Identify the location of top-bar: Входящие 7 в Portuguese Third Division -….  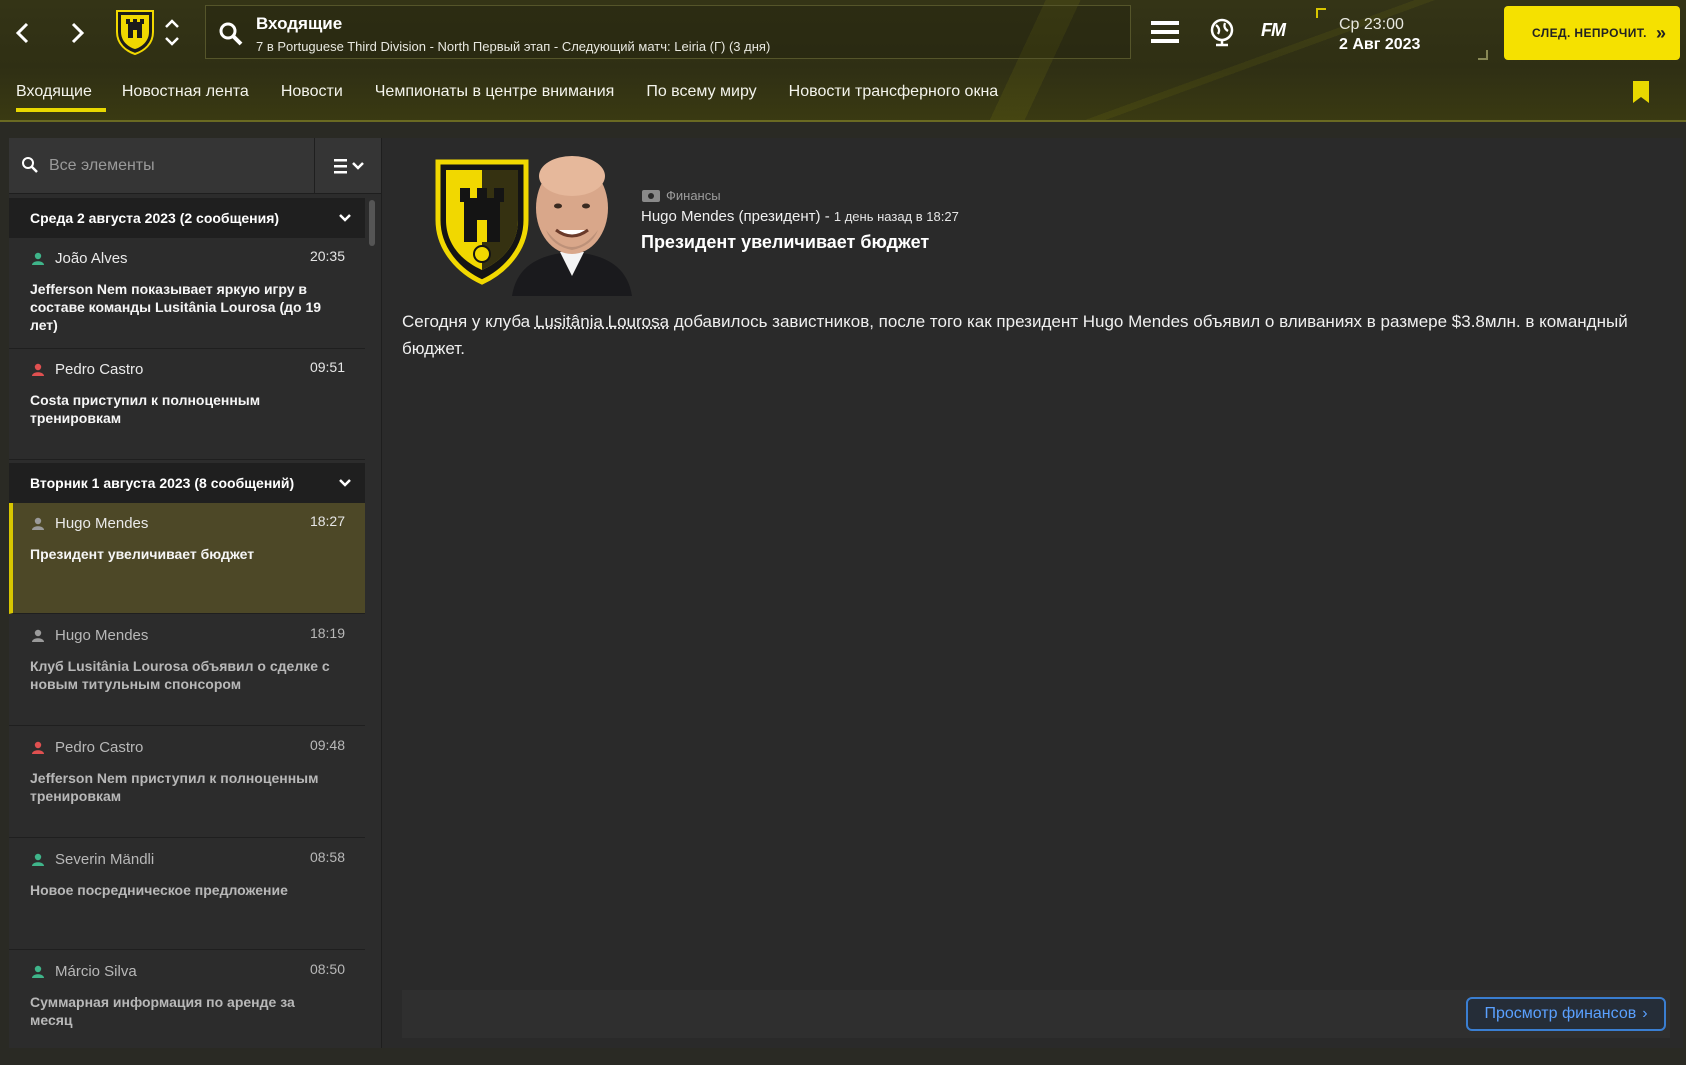
(843, 61).